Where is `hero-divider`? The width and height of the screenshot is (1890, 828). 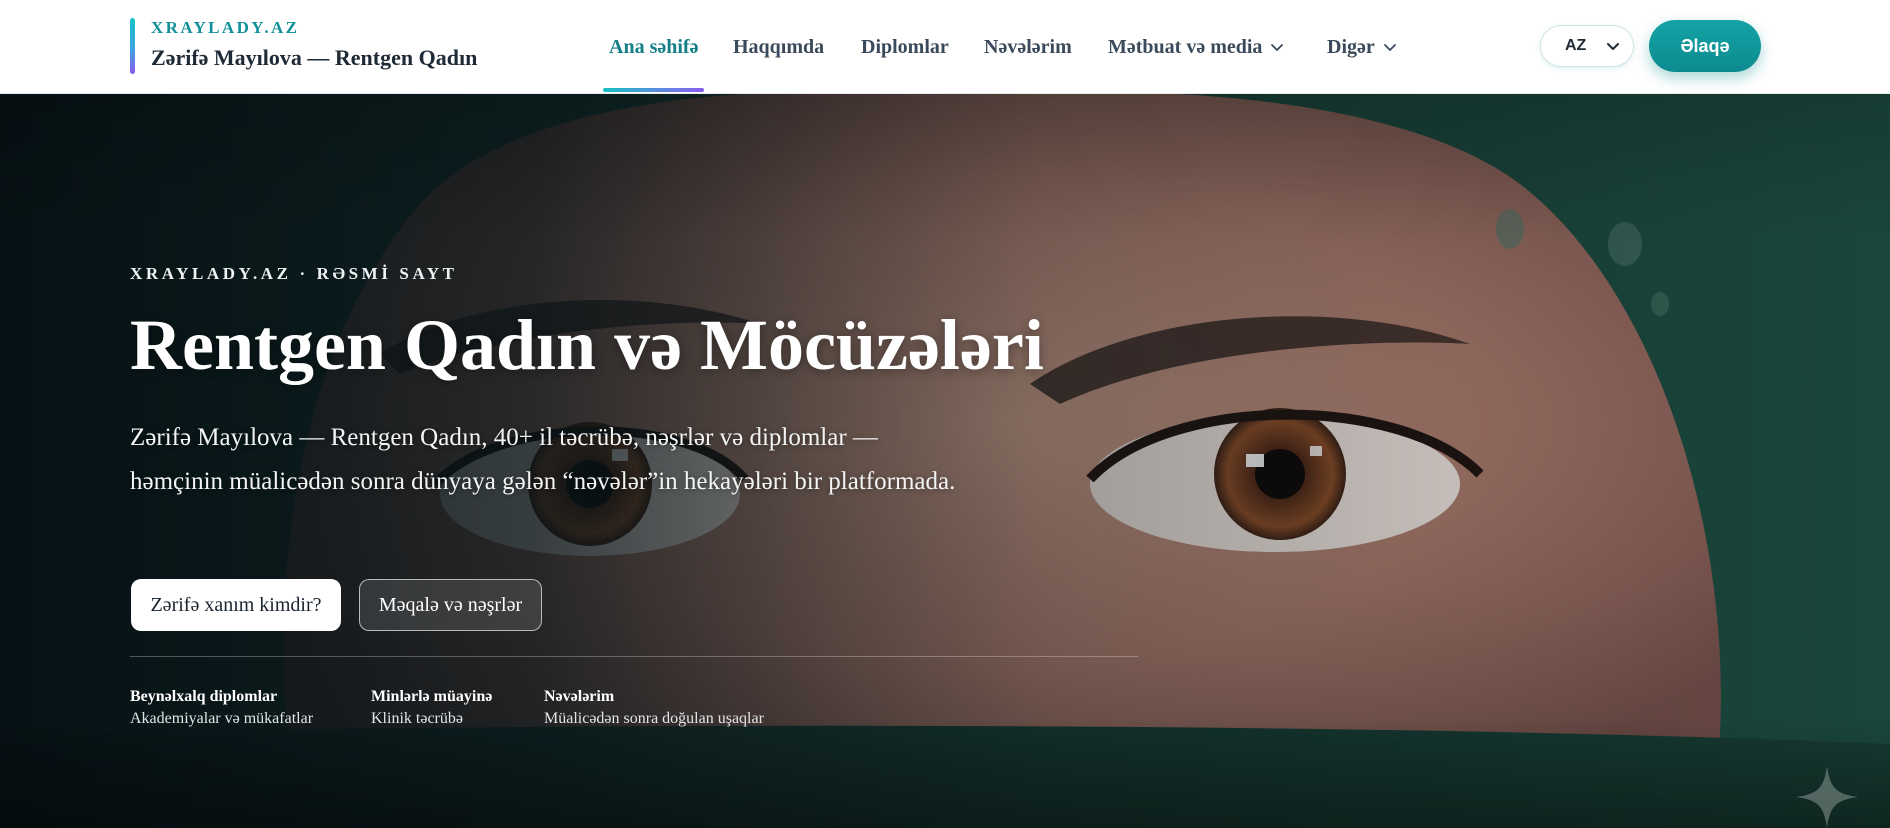 hero-divider is located at coordinates (634, 656).